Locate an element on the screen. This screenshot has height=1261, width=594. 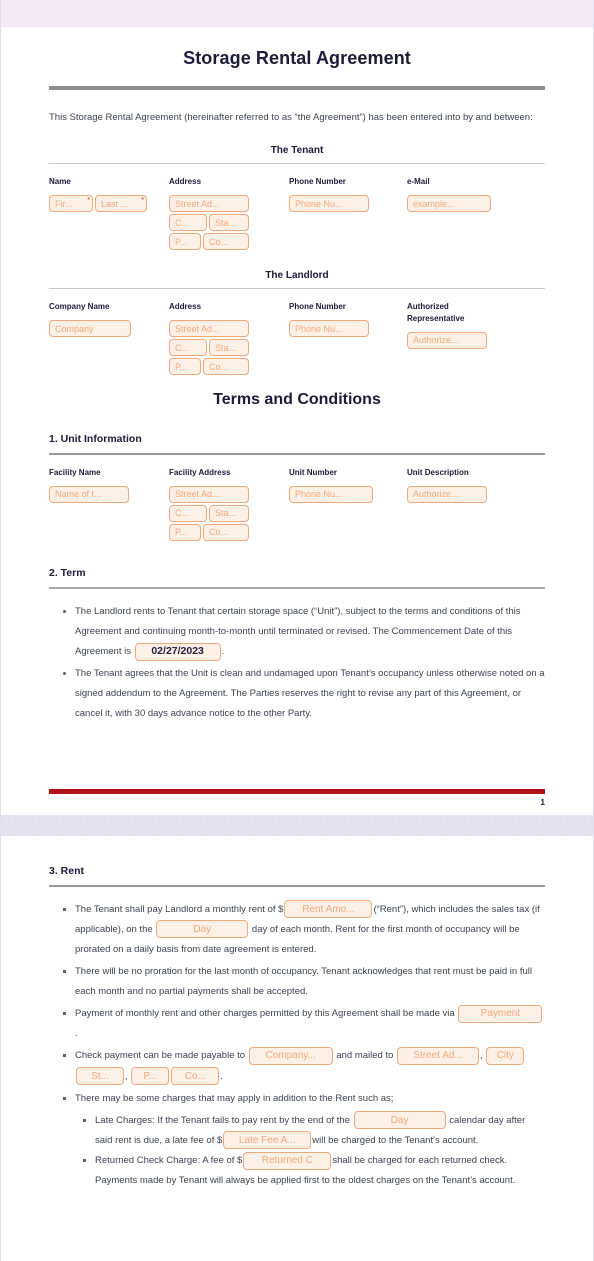
required-asterisk-icon: * is located at coordinates (88, 201).